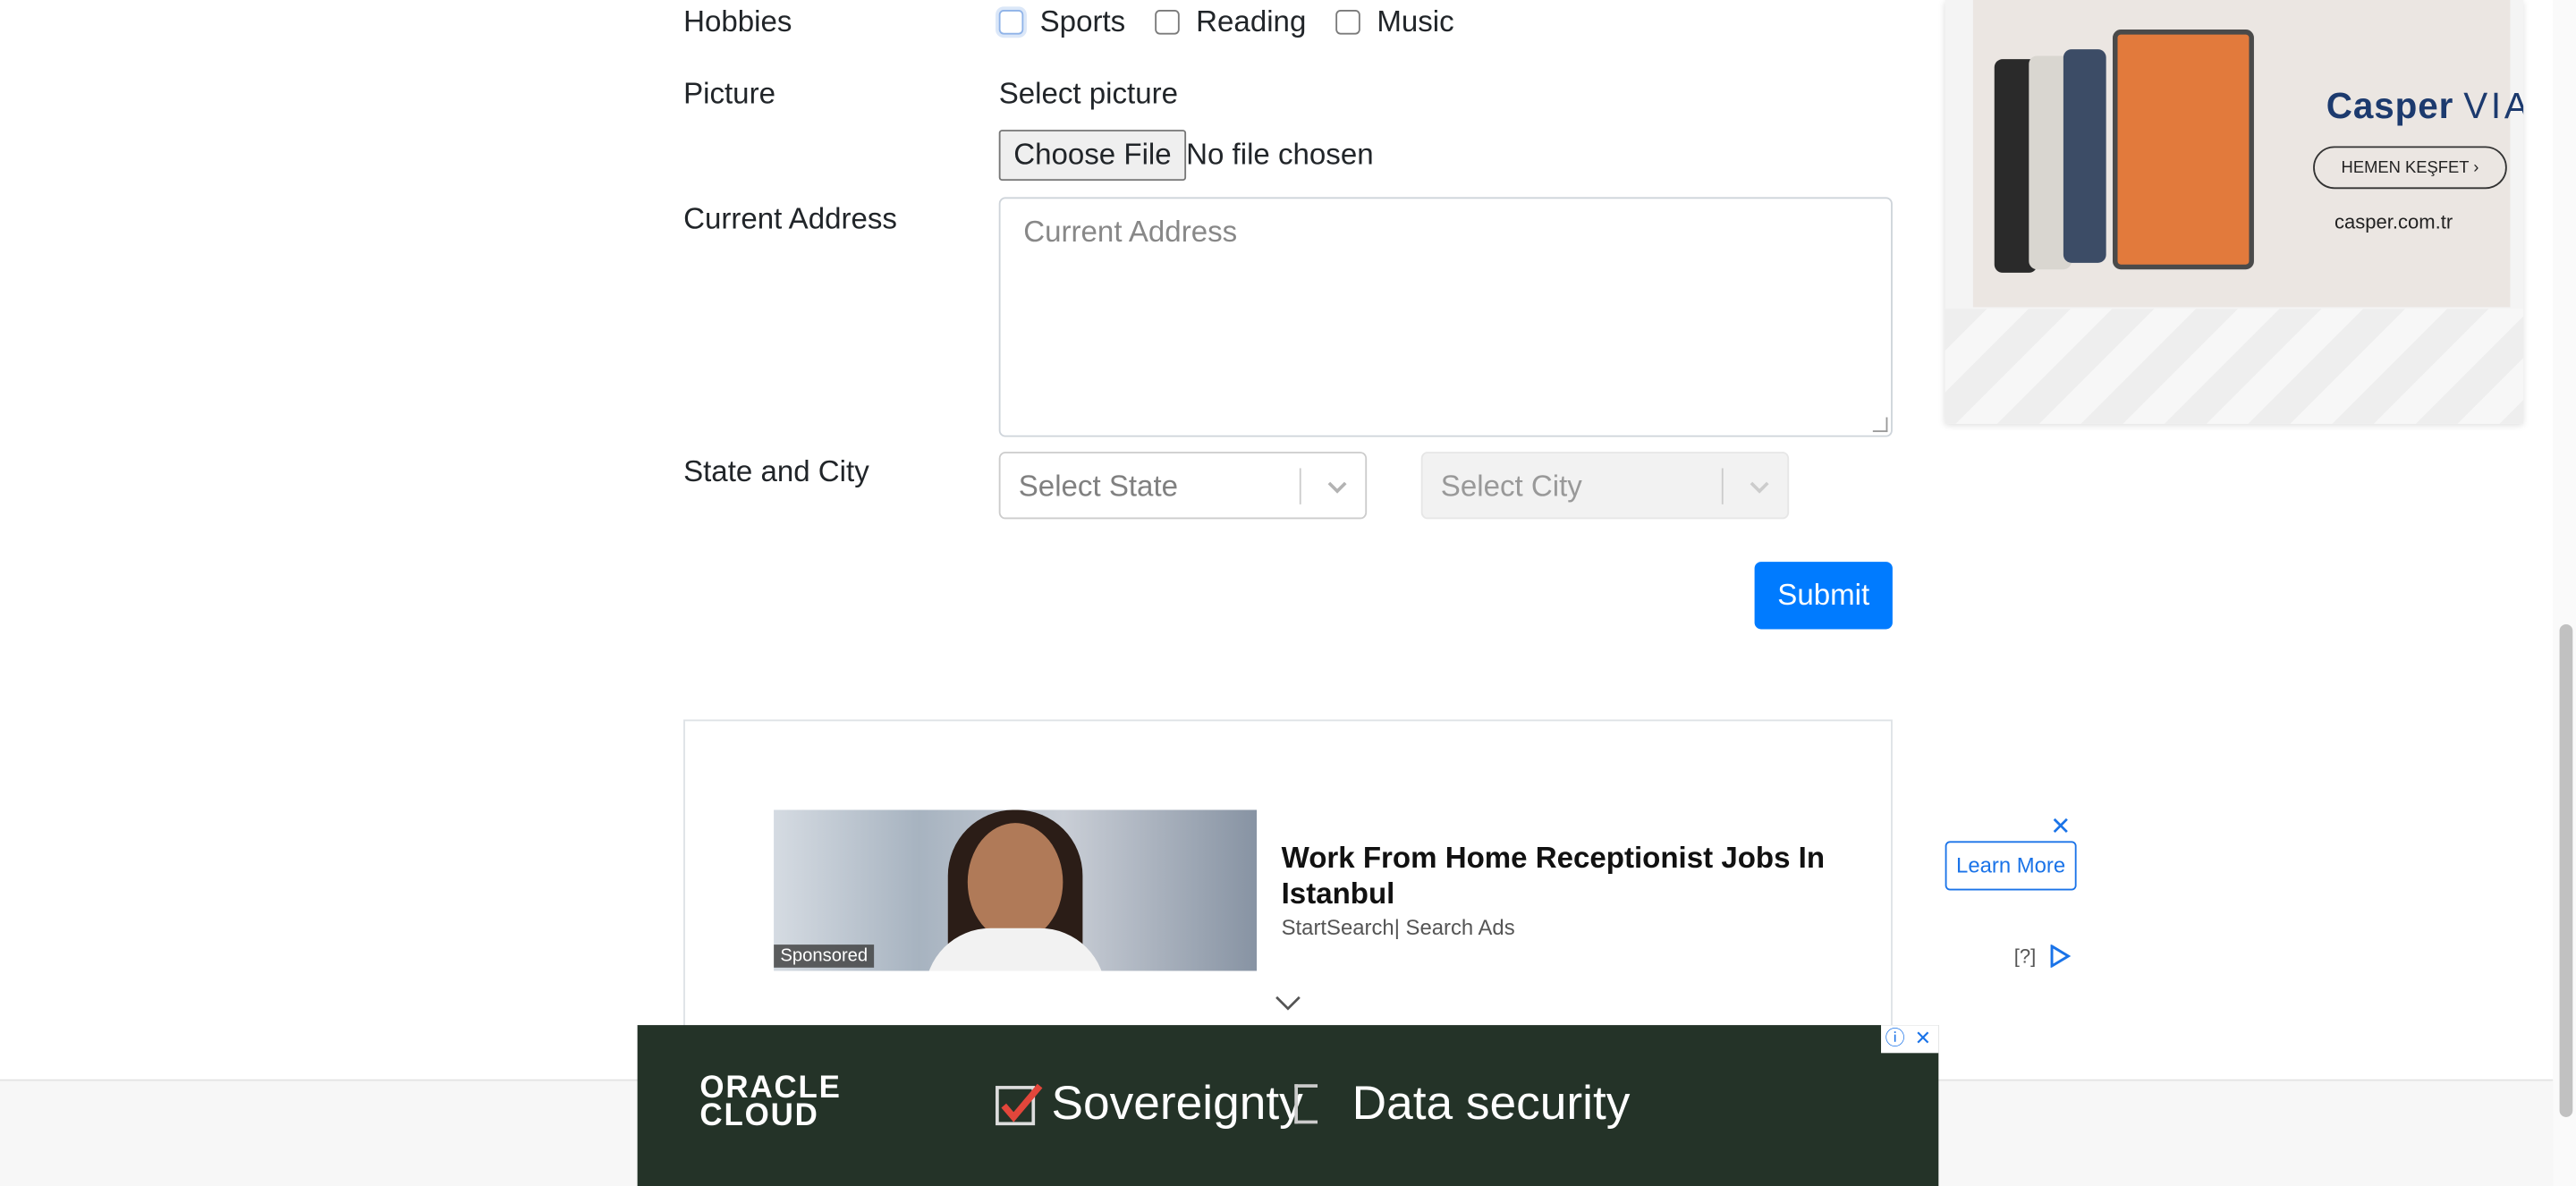 This screenshot has width=2576, height=1186. I want to click on ad-background-pattern, so click(2234, 366).